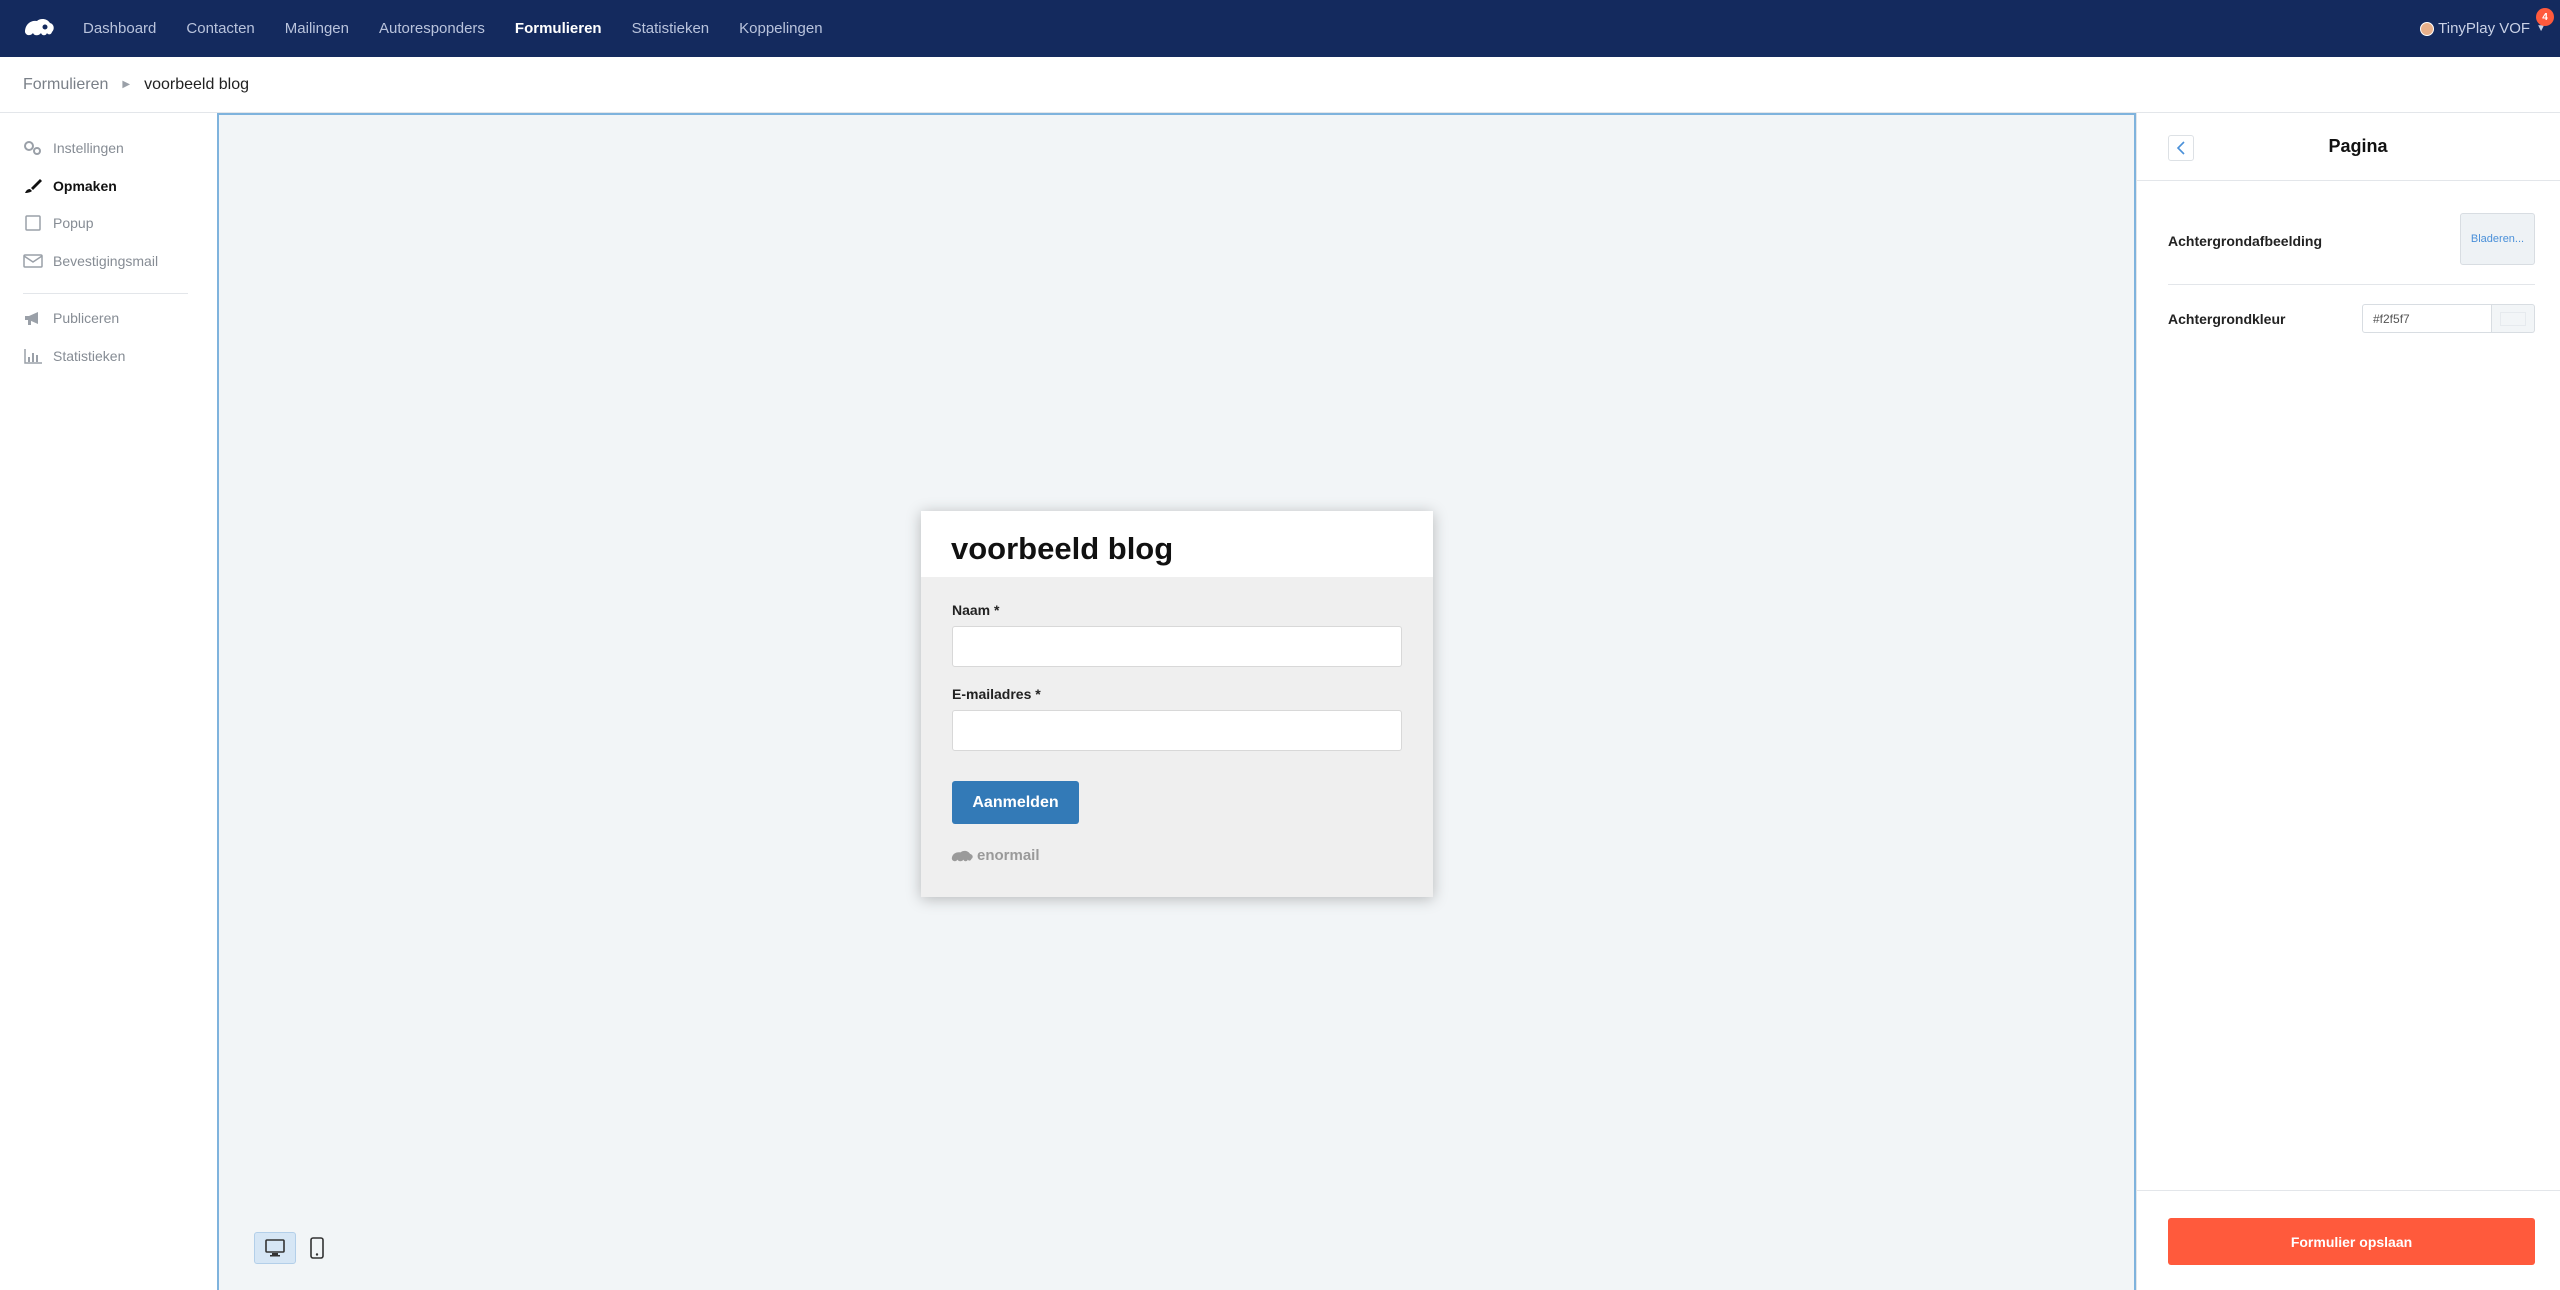 The image size is (2560, 1290). What do you see at coordinates (126, 84) in the screenshot?
I see `chevron-right-icon: ▶` at bounding box center [126, 84].